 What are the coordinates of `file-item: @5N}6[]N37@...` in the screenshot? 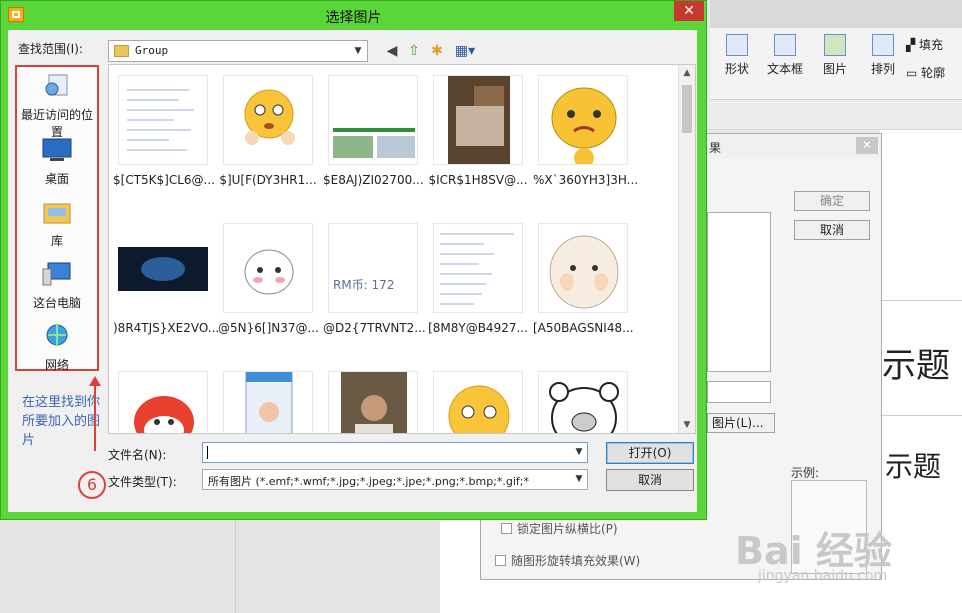 It's located at (268, 279).